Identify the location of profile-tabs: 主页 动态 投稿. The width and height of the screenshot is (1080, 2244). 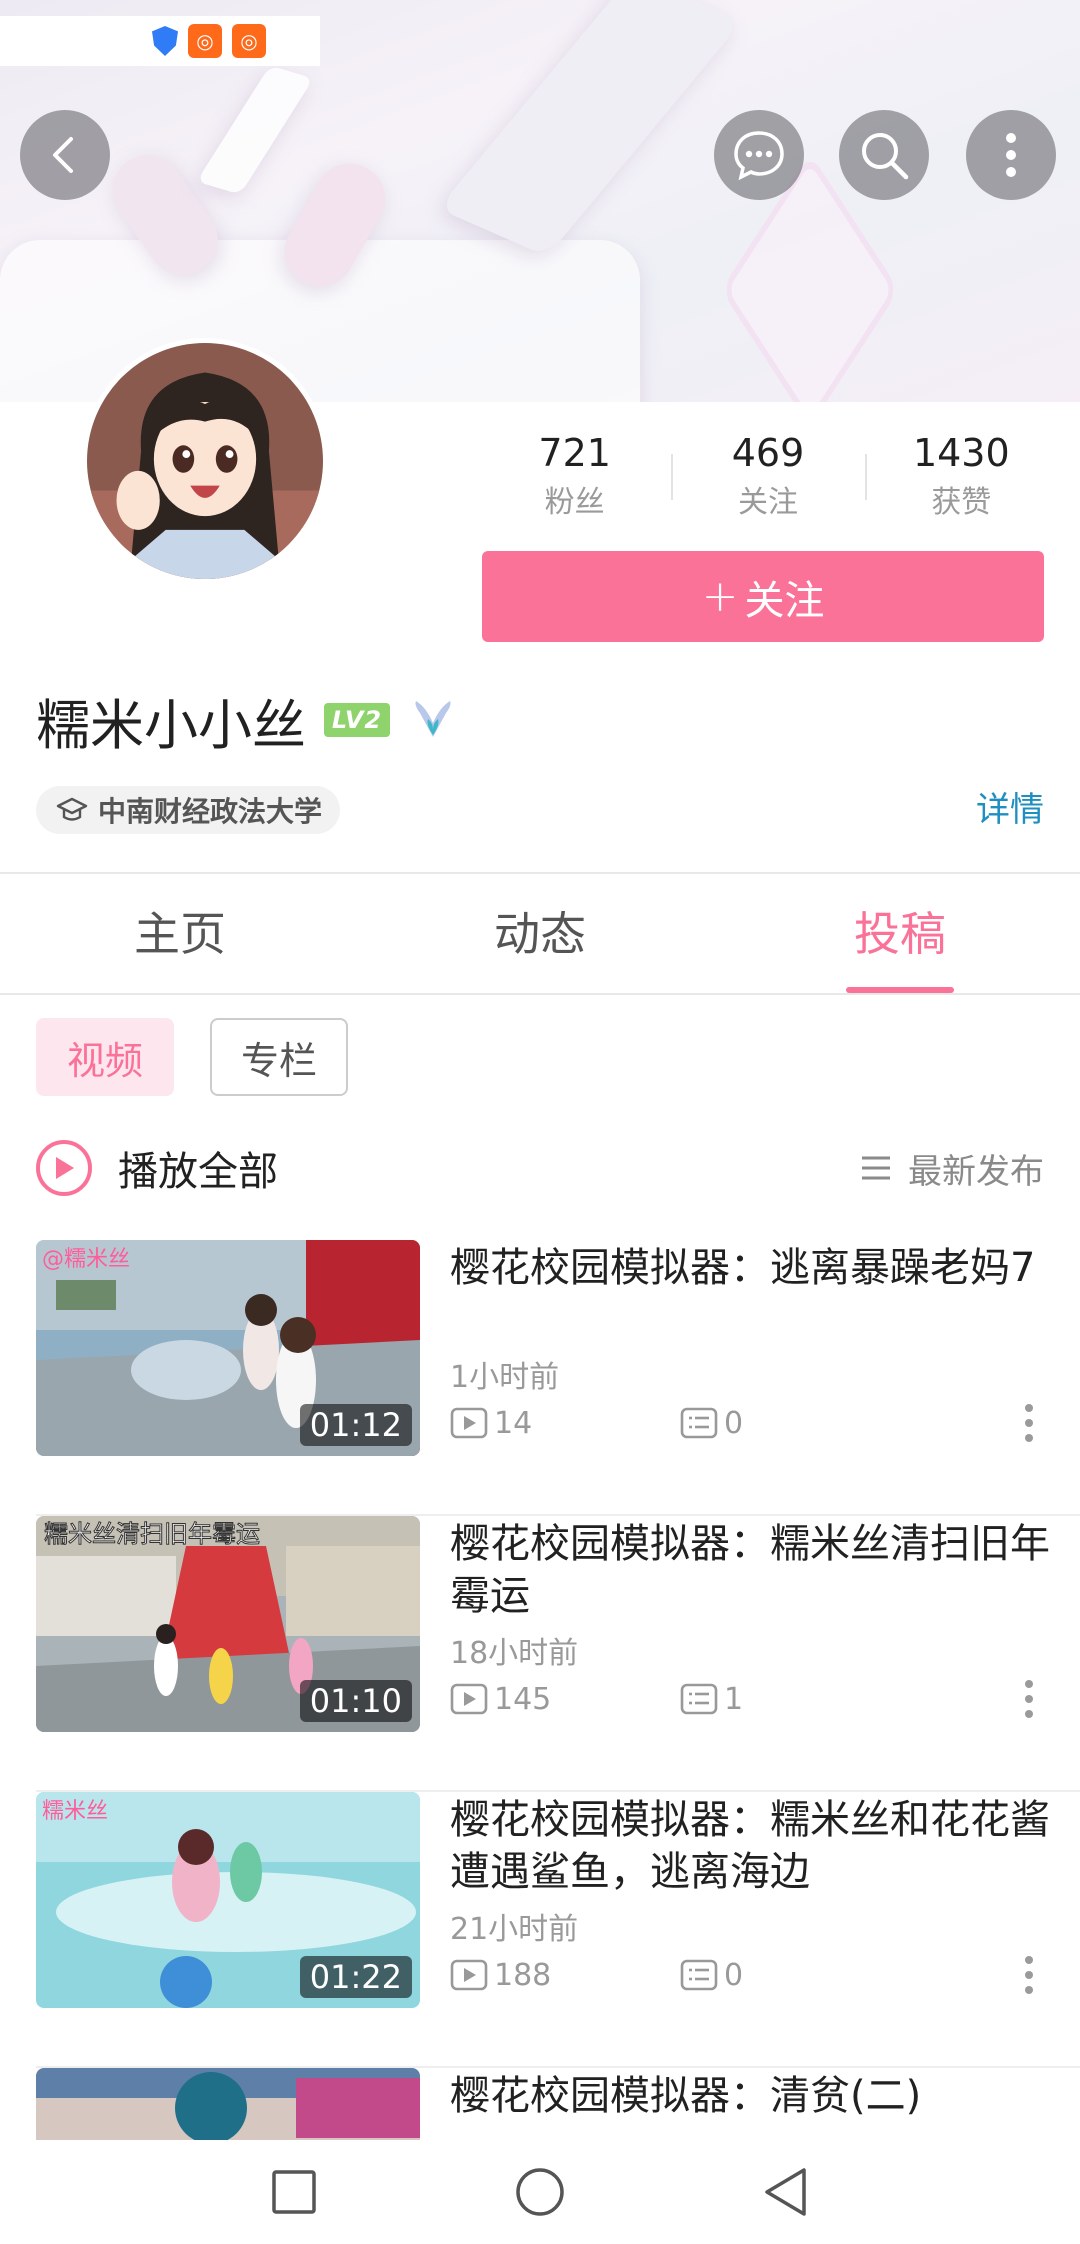
(540, 934).